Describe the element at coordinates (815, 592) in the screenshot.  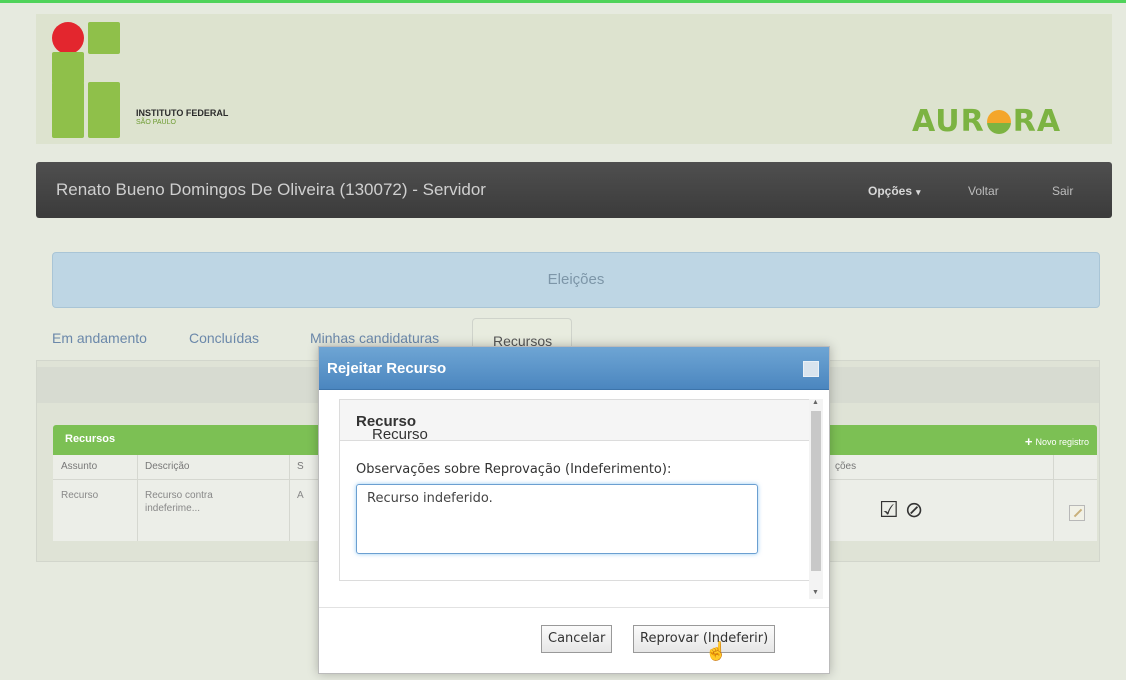
I see `scroll-down-icon: ▼` at that location.